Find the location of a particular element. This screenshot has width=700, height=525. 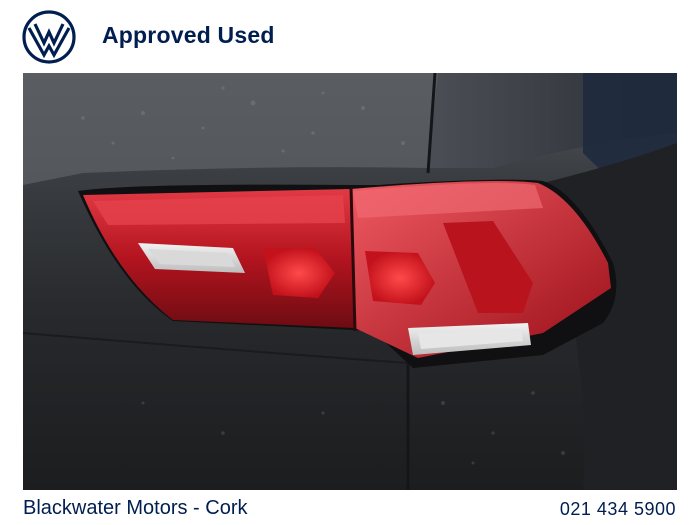

vw-logo-icon is located at coordinates (49, 37).